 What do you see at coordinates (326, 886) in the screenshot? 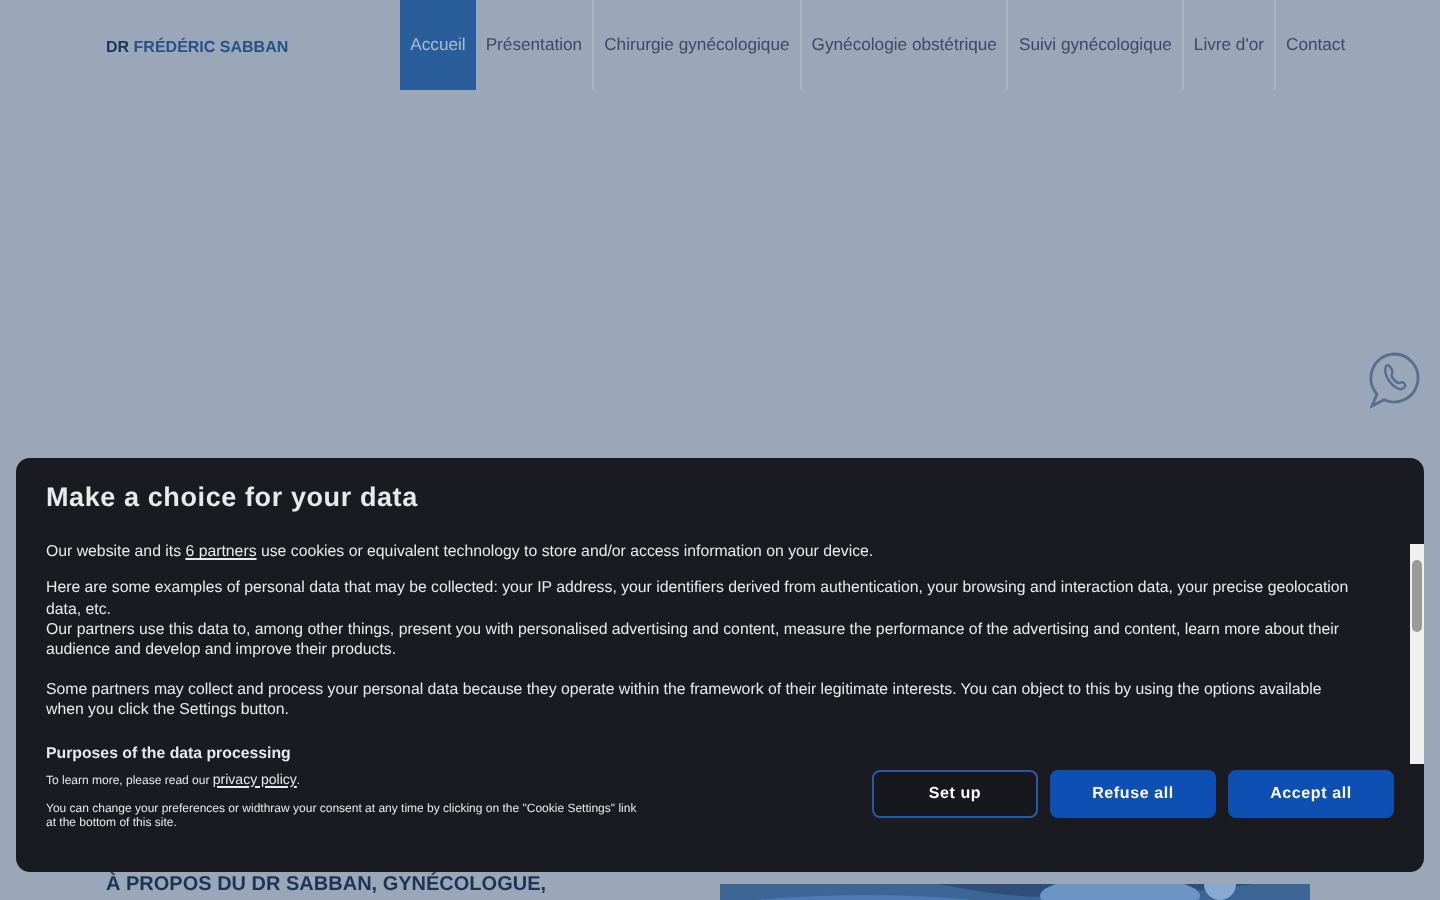
I see `section-heading: À PROPOS DU DR SABBAN, GYNÉCOLOGUE,` at bounding box center [326, 886].